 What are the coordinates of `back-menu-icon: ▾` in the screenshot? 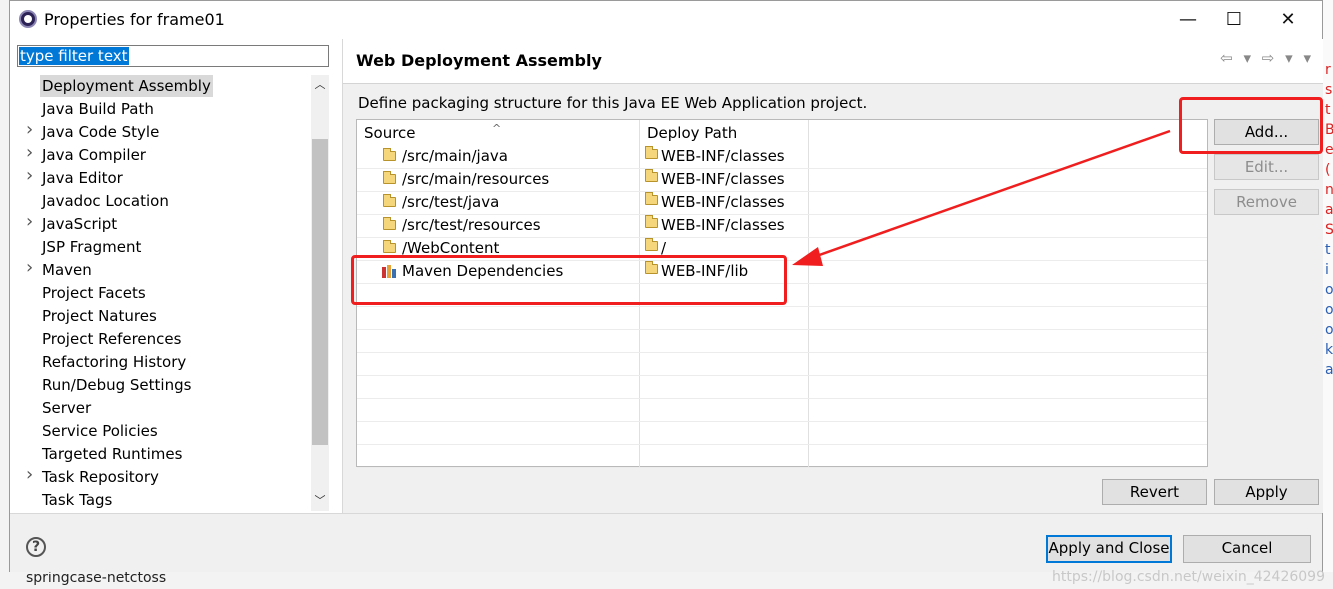 It's located at (1247, 58).